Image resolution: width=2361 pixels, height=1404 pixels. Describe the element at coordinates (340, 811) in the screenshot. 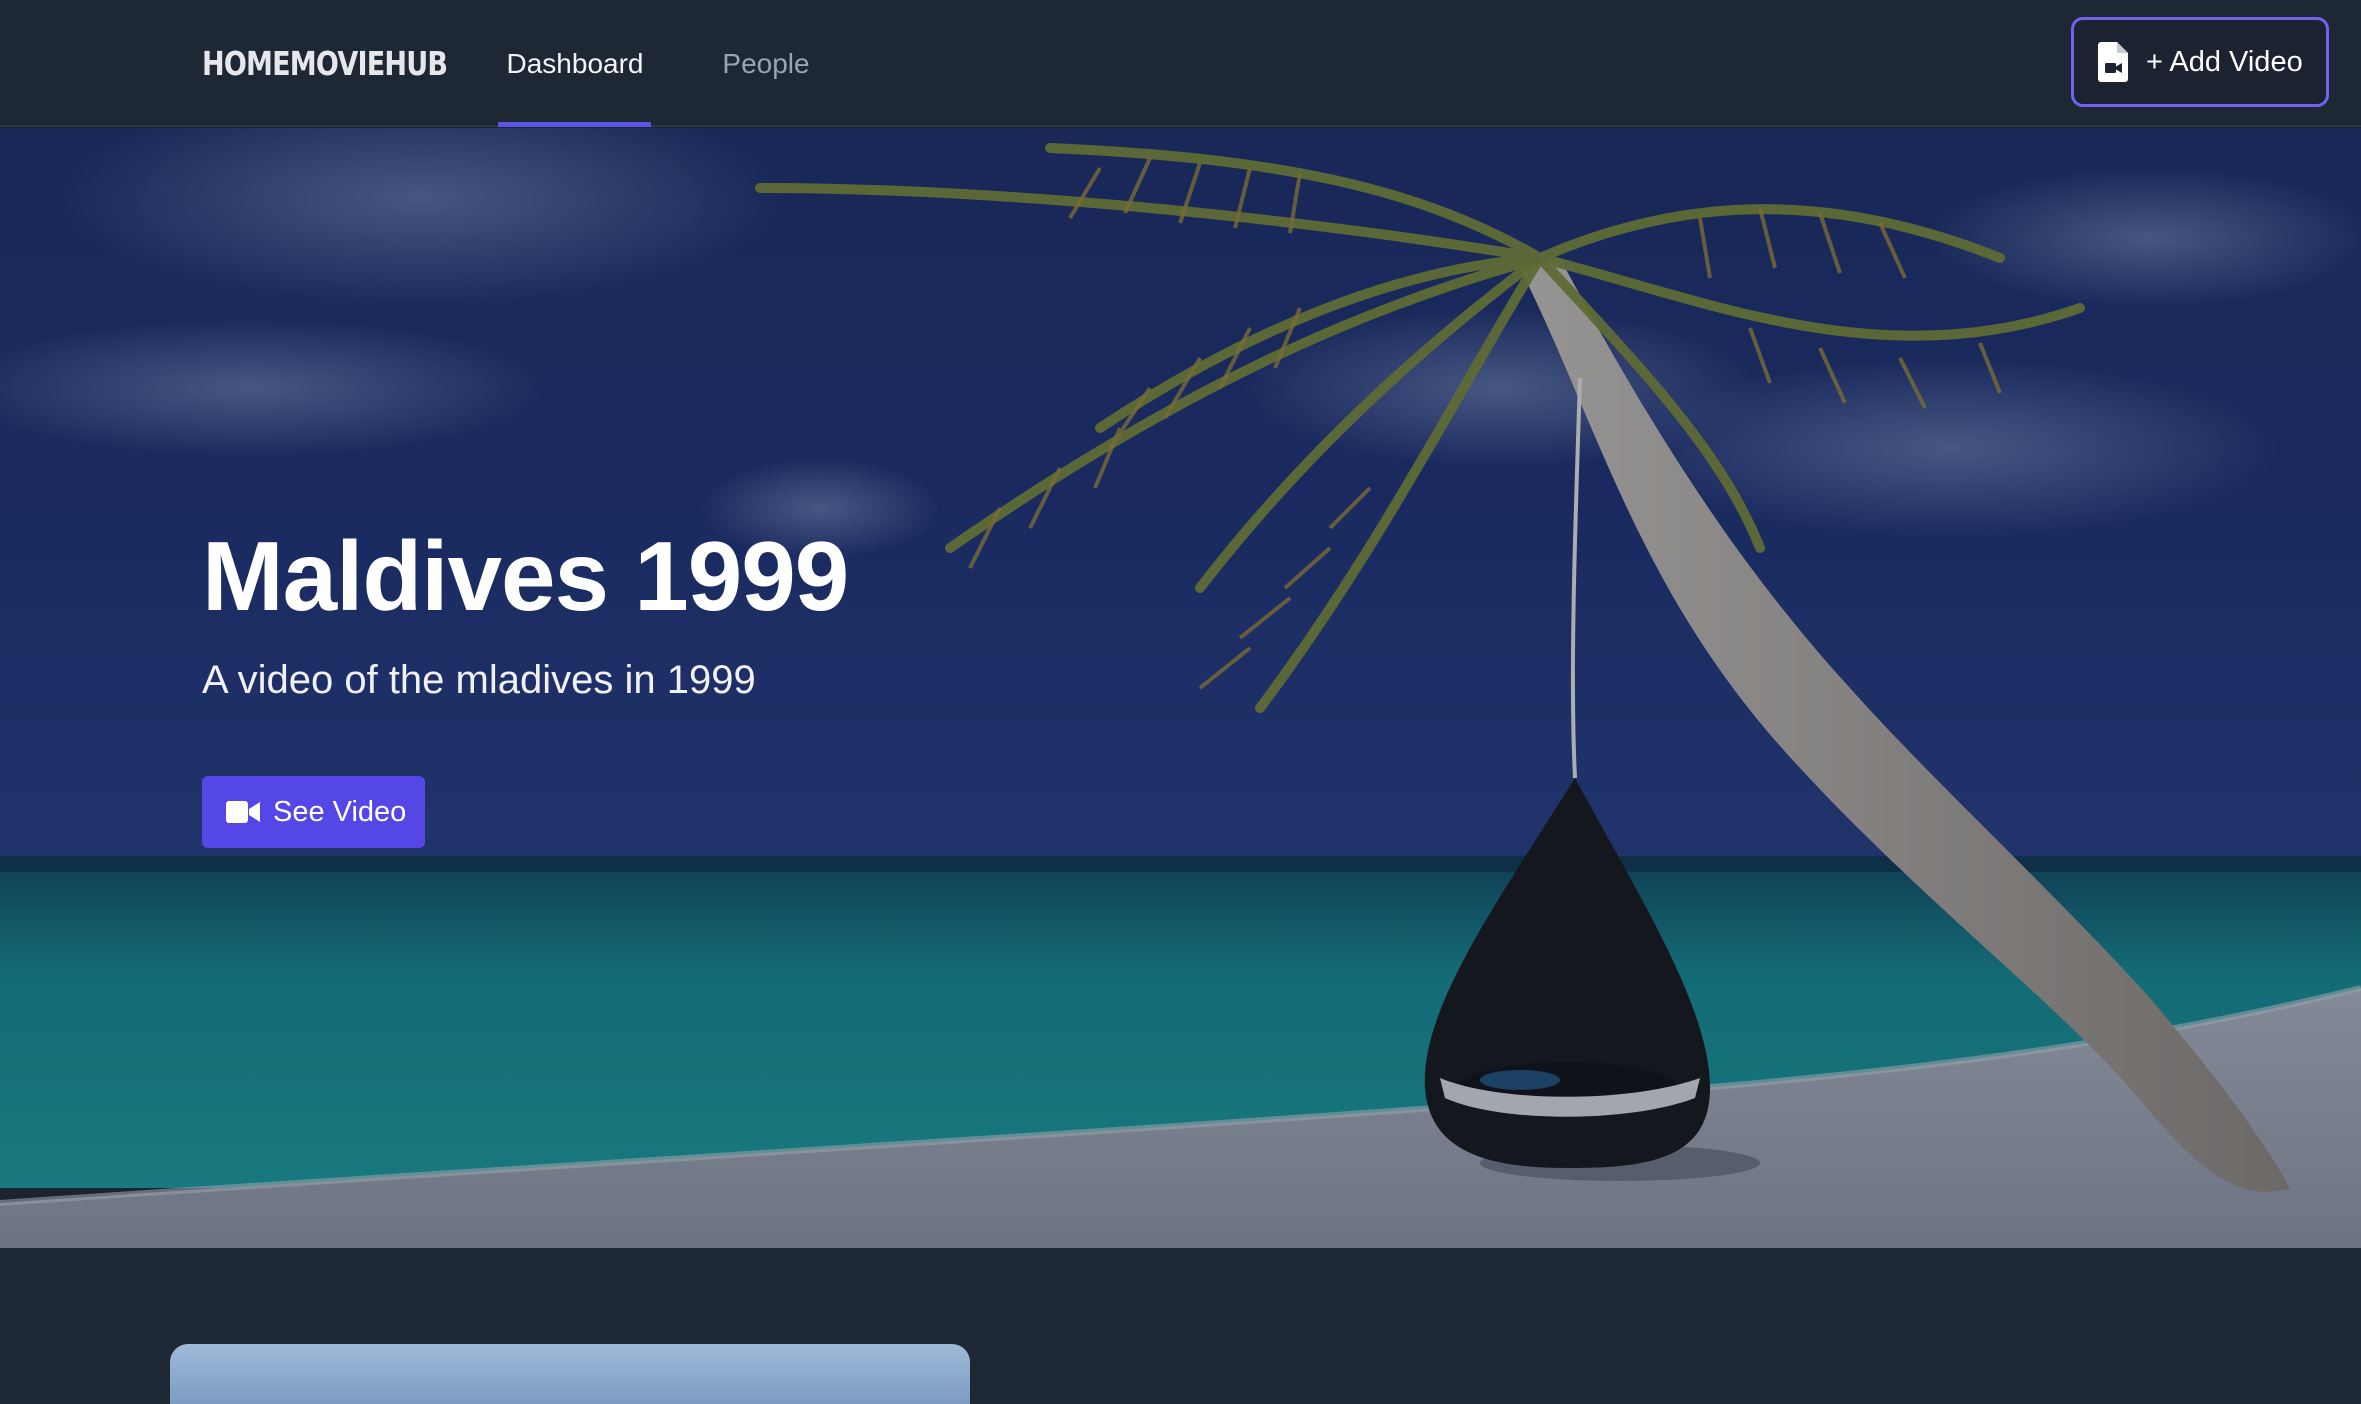

I see `see-video-label: See Video` at that location.